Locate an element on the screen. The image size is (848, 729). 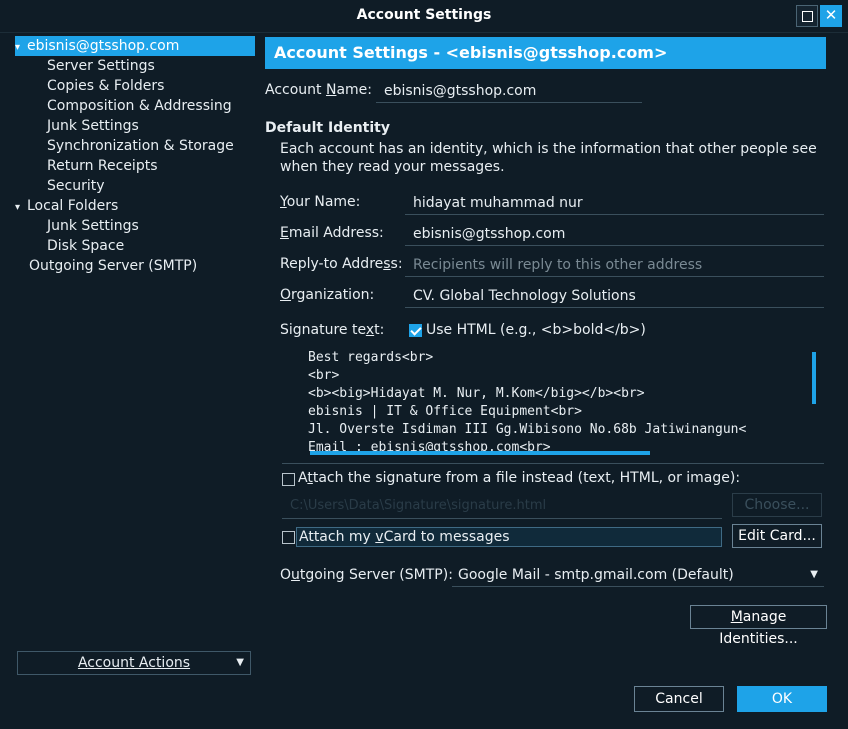
use-html-label: Use HTML (e.g., <b>bold</b>) is located at coordinates (536, 330).